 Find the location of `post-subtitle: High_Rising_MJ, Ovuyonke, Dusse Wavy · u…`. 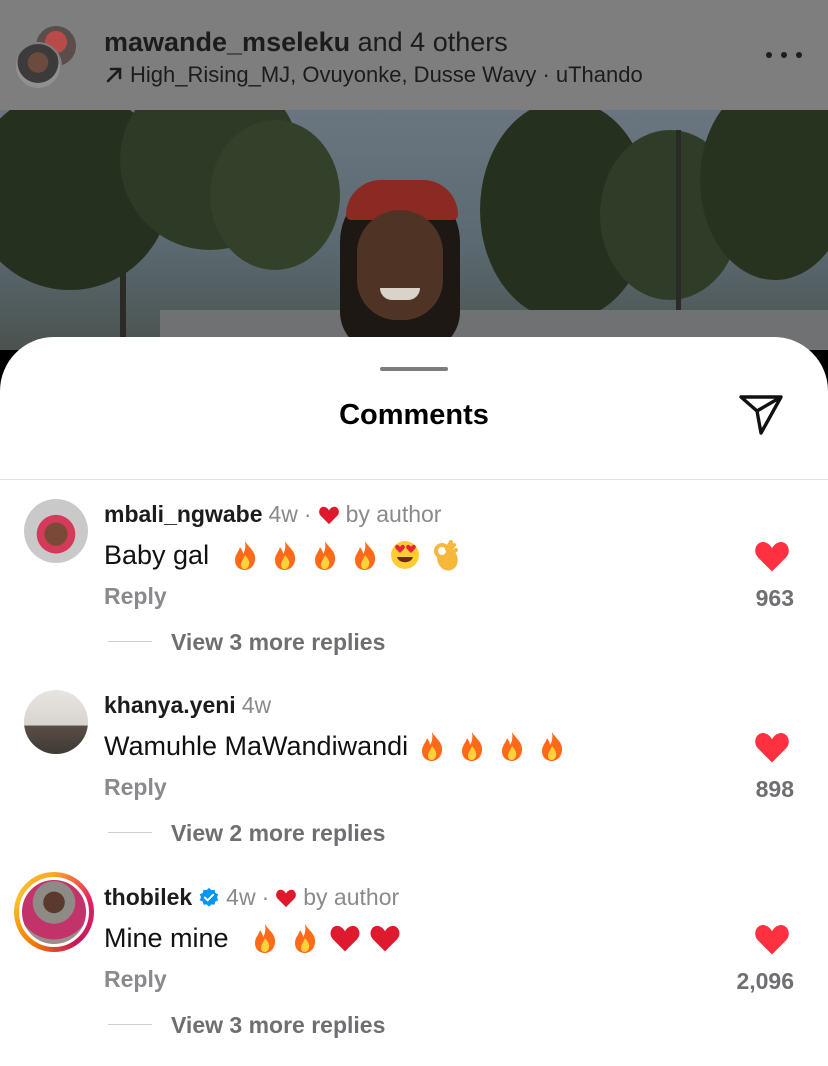

post-subtitle: High_Rising_MJ, Ovuyonke, Dusse Wavy · u… is located at coordinates (373, 75).